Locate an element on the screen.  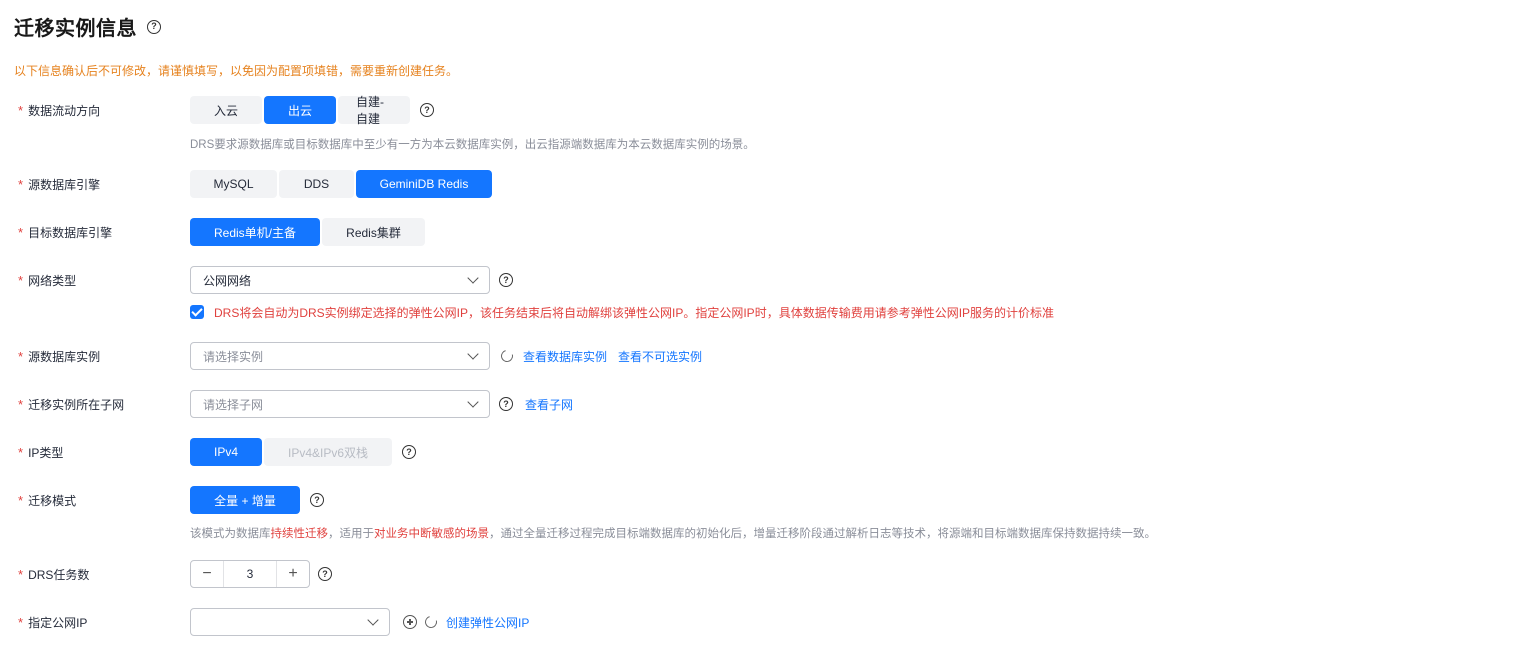
target-engine-segment: Redis单机/主备 Redis集群 is located at coordinates (307, 232).